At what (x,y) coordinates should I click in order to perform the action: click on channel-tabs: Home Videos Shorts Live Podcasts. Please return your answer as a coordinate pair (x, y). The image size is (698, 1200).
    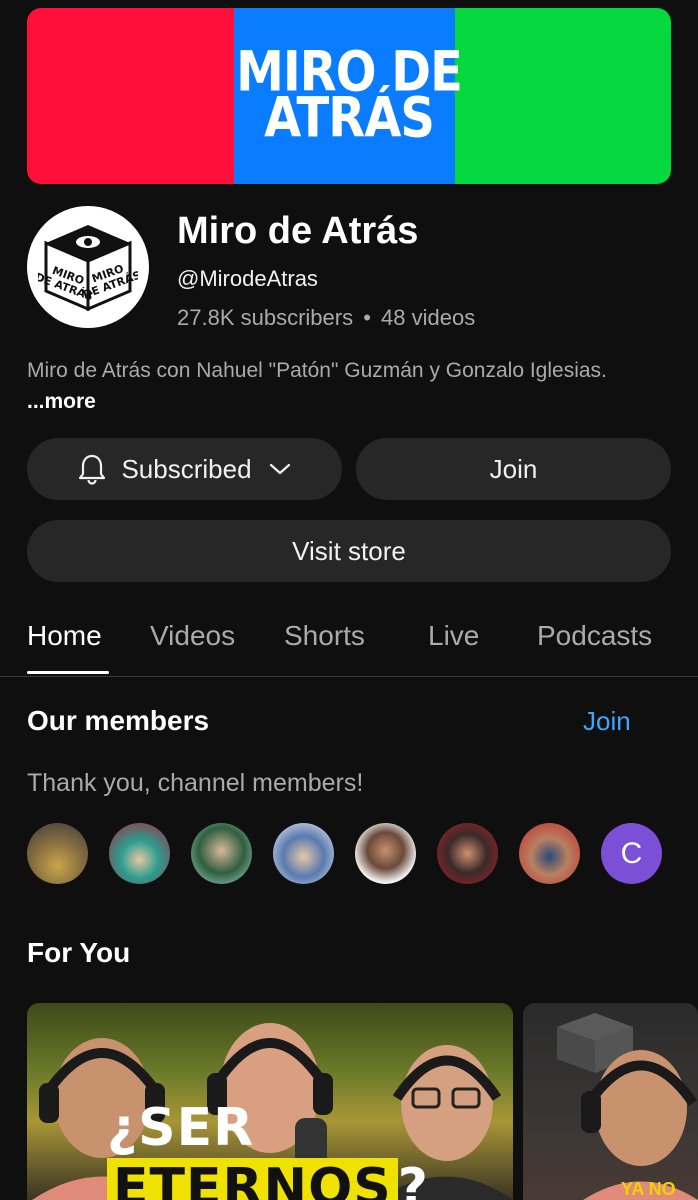
    Looking at the image, I should click on (349, 638).